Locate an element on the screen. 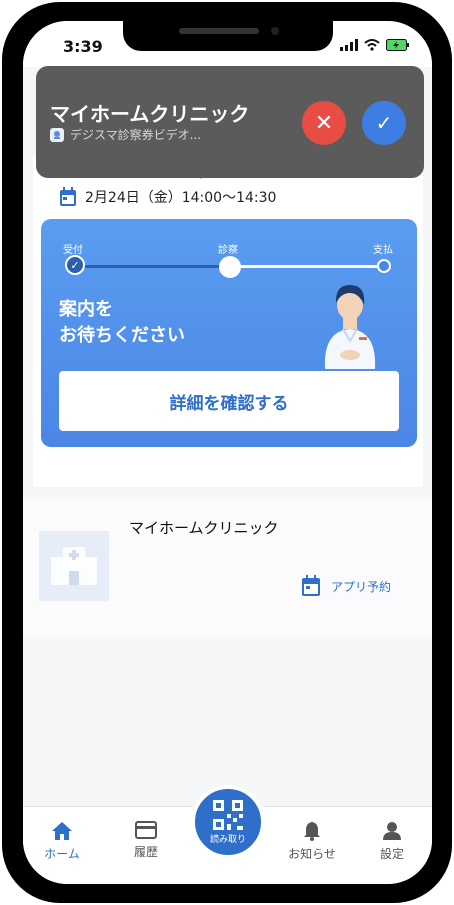 The image size is (454, 905). bottom-tab-bar: ホーム 履歴 読み取り お知らせ 設定 is located at coordinates (227, 834).